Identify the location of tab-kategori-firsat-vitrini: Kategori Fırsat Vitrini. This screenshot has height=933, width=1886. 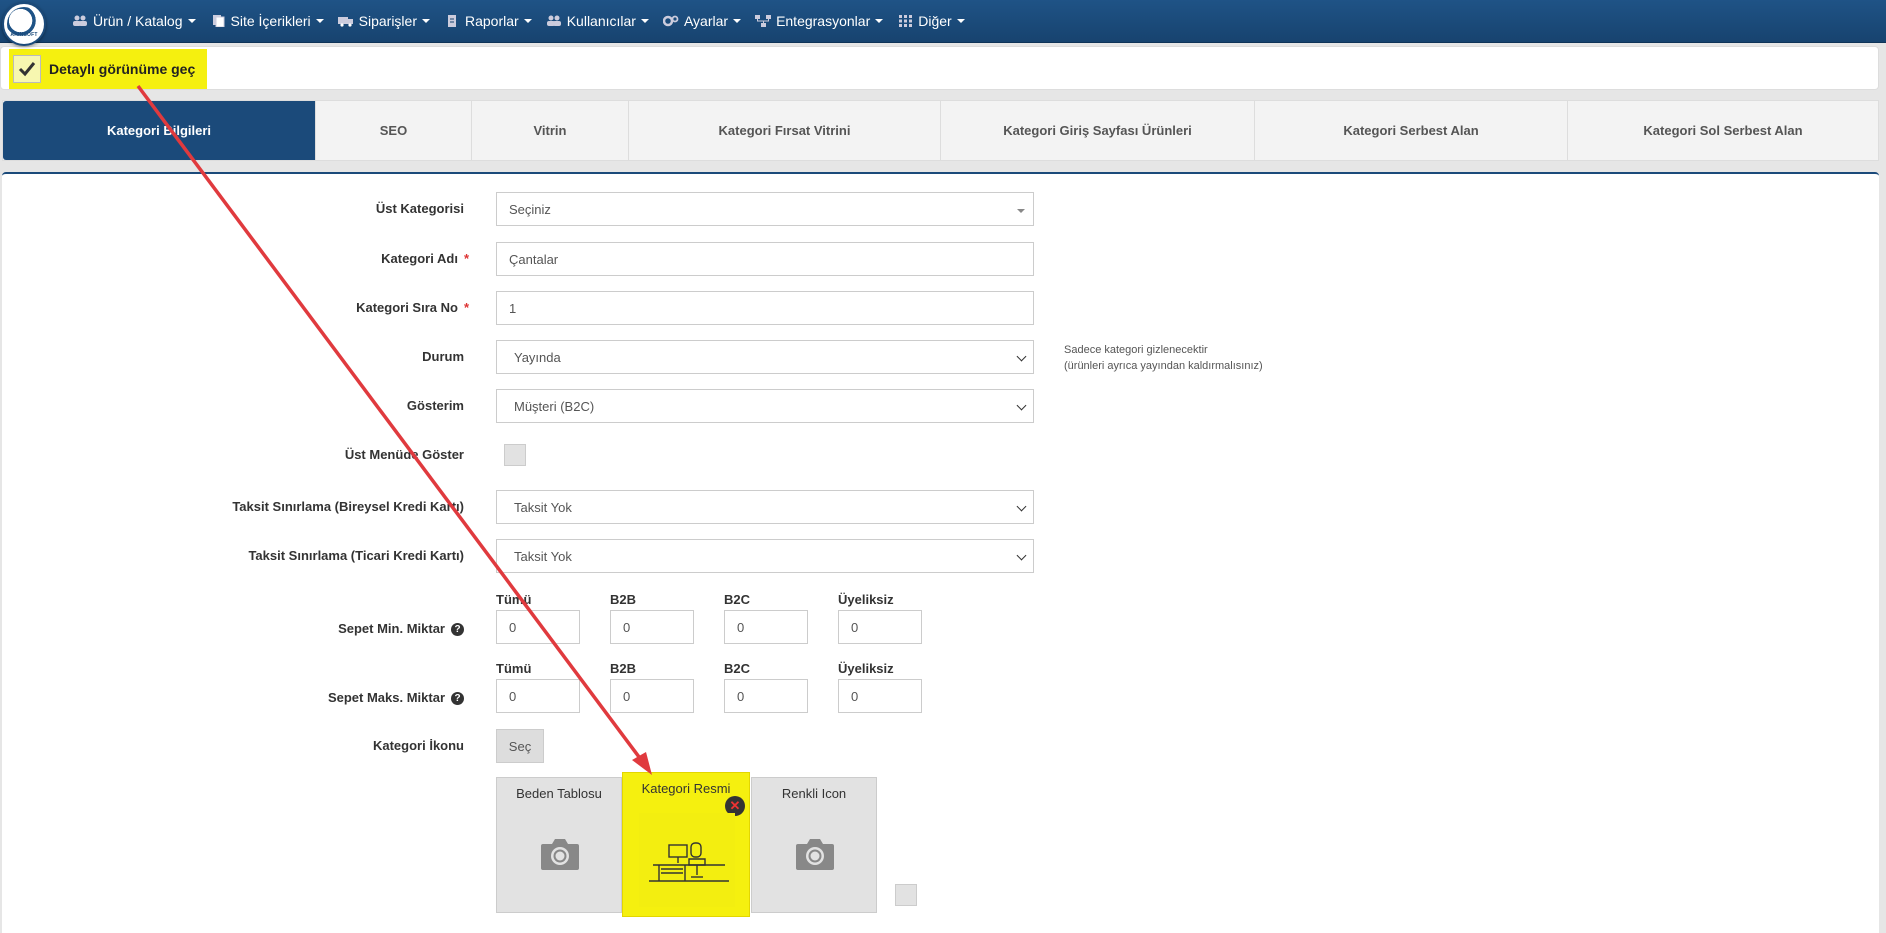
(785, 130).